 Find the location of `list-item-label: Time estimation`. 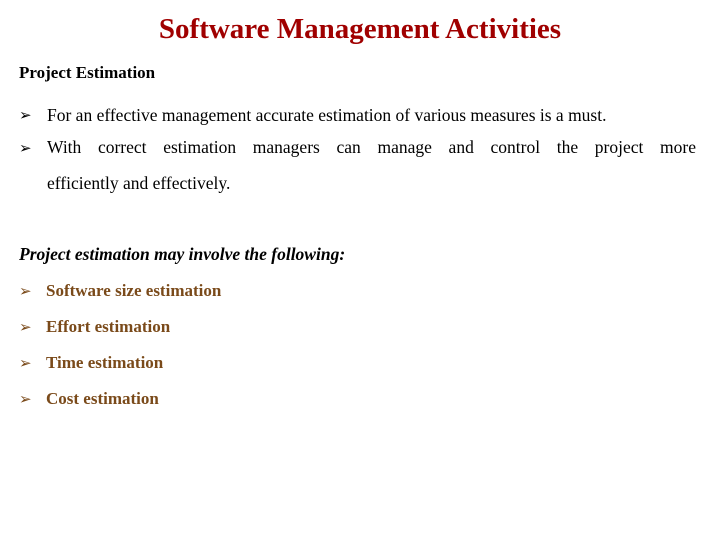

list-item-label: Time estimation is located at coordinates (105, 362).